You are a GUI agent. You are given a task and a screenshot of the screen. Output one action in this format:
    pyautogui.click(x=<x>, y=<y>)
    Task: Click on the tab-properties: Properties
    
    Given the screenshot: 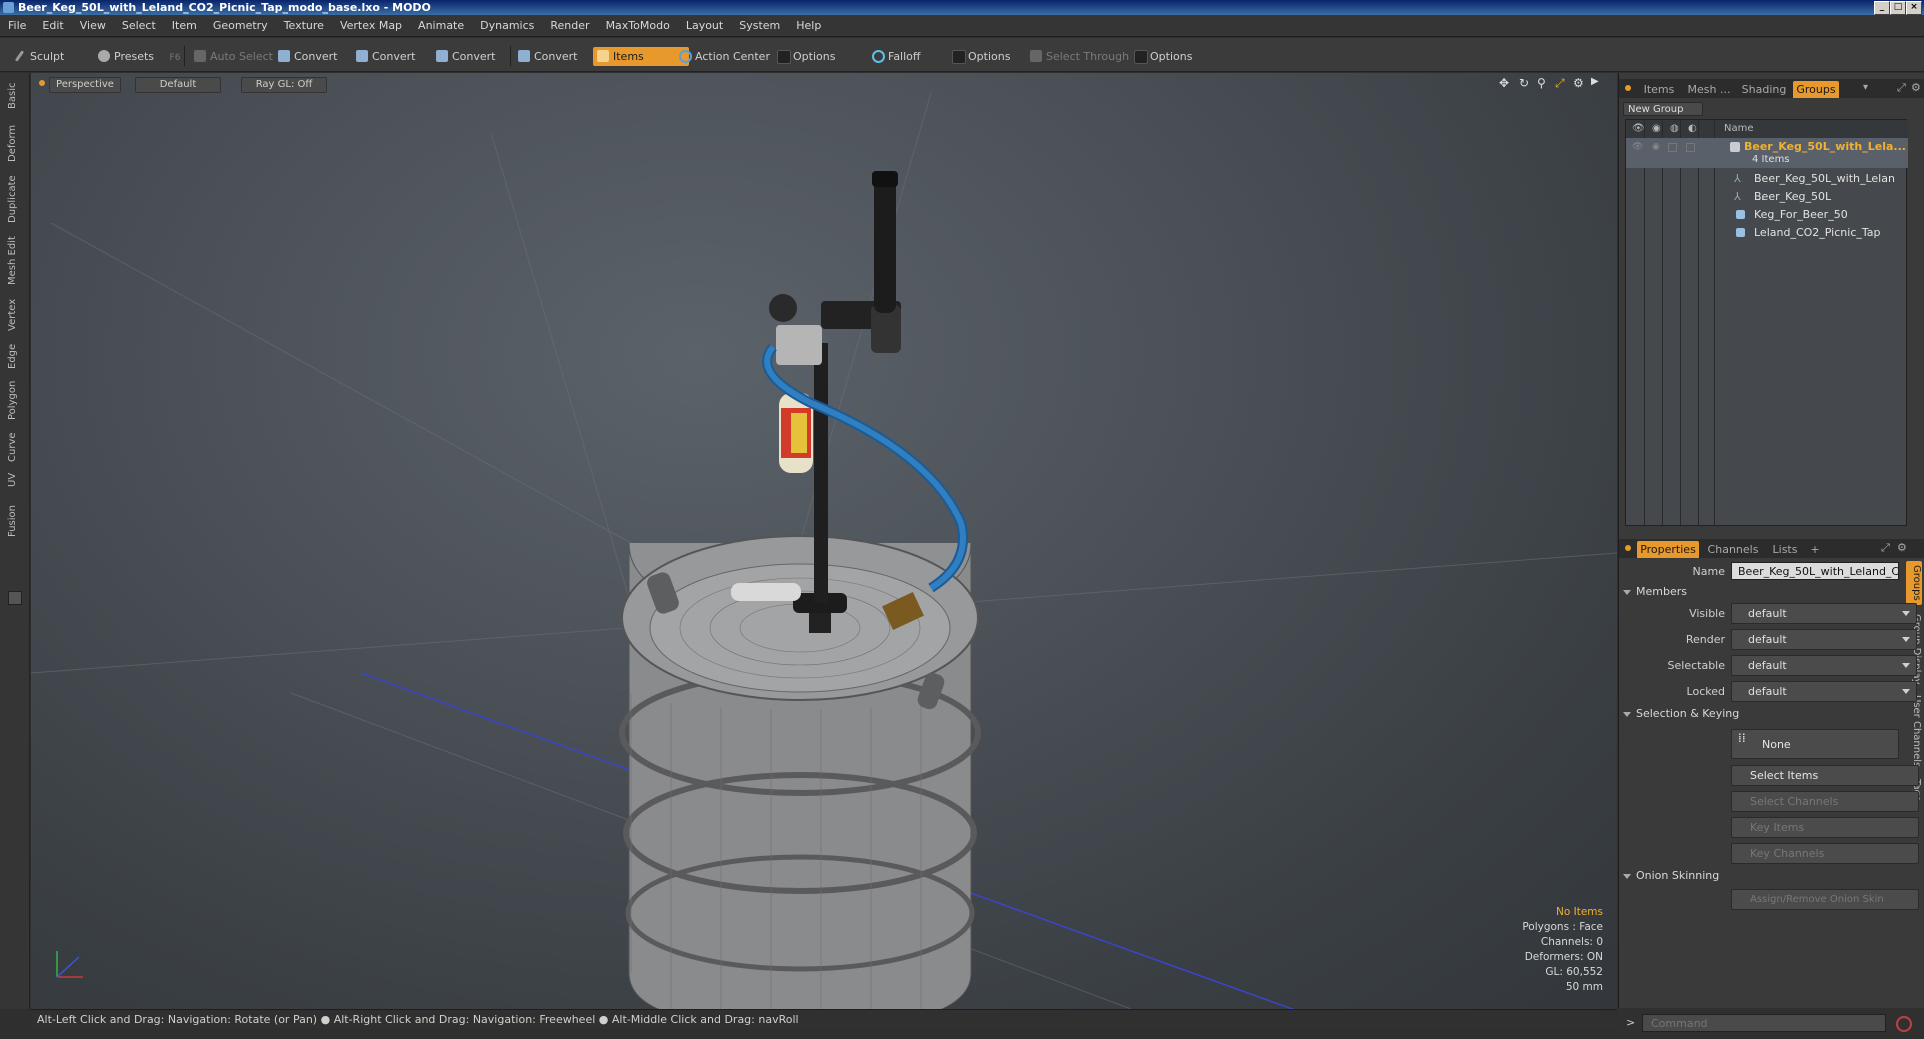 What is the action you would take?
    pyautogui.click(x=1668, y=549)
    